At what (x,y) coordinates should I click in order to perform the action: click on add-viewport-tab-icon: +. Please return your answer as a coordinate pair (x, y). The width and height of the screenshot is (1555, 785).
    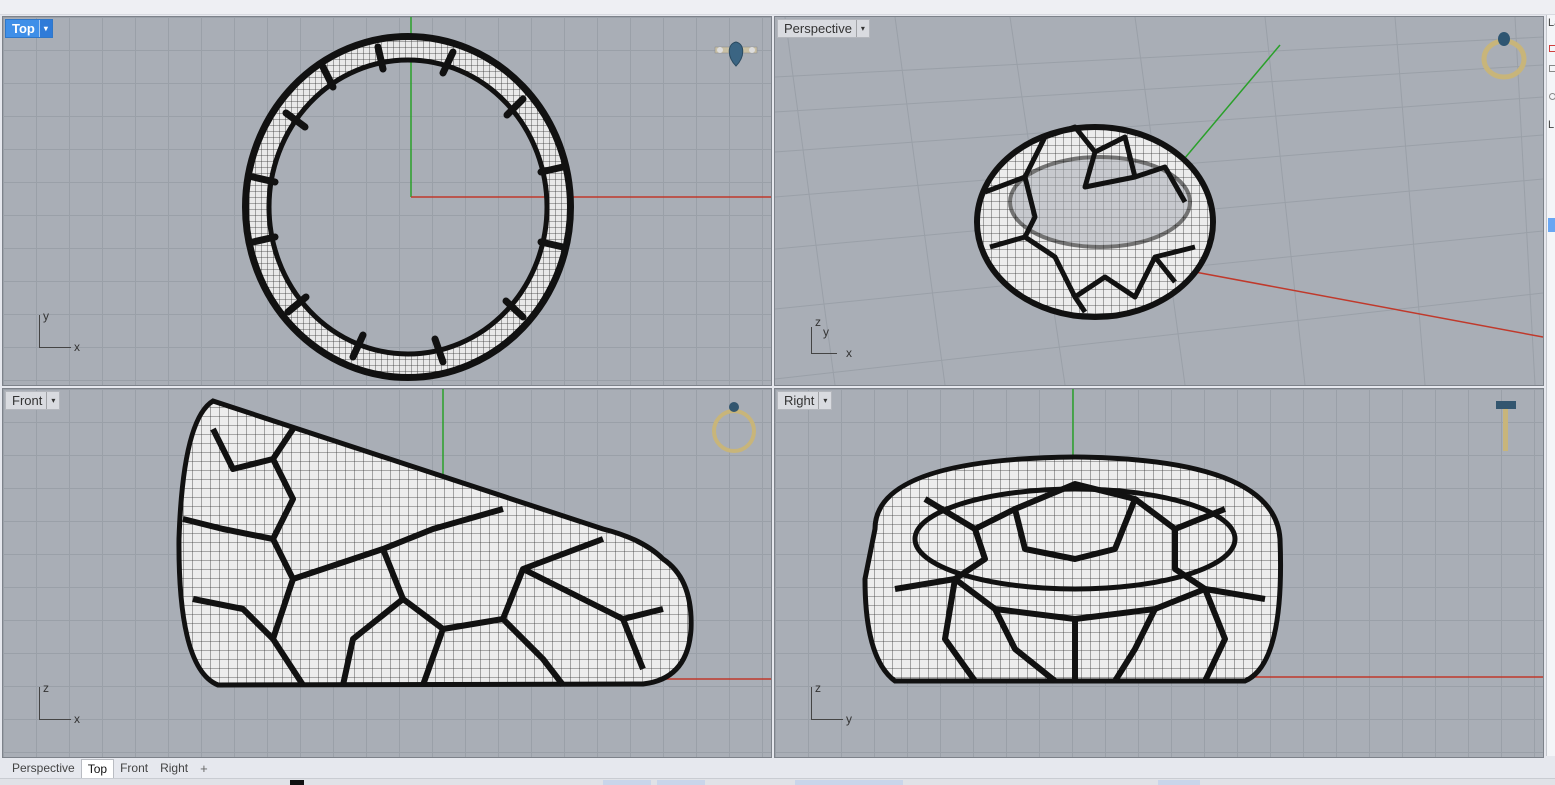
    Looking at the image, I should click on (204, 768).